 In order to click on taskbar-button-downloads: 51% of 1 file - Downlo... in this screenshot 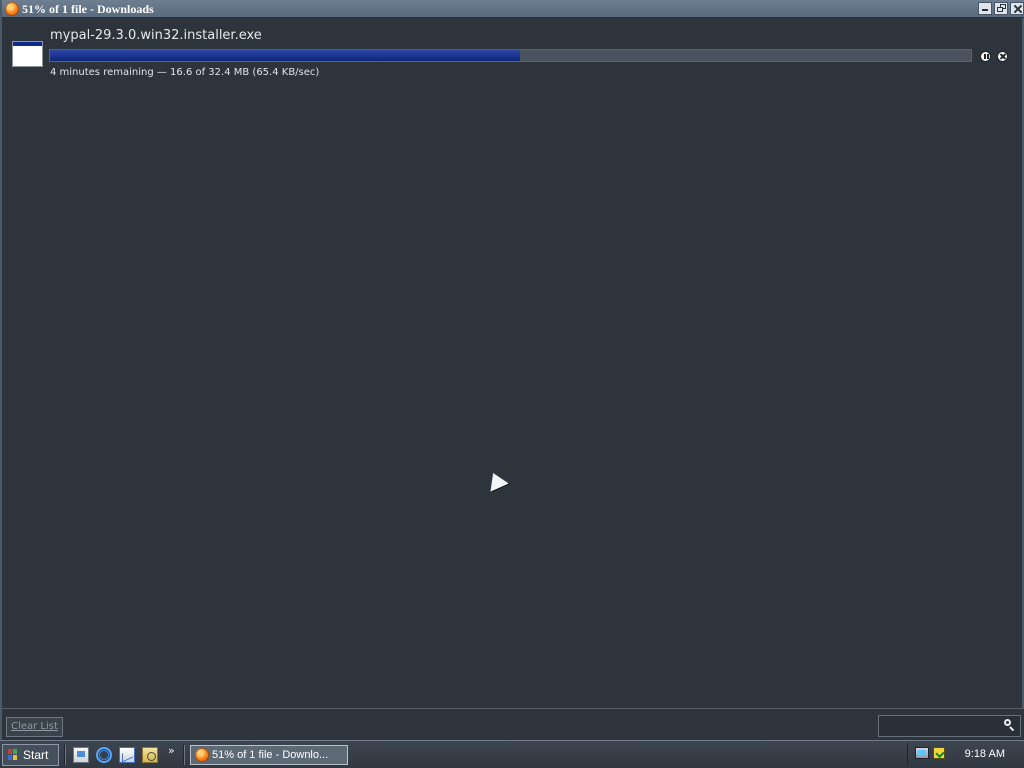, I will do `click(269, 755)`.